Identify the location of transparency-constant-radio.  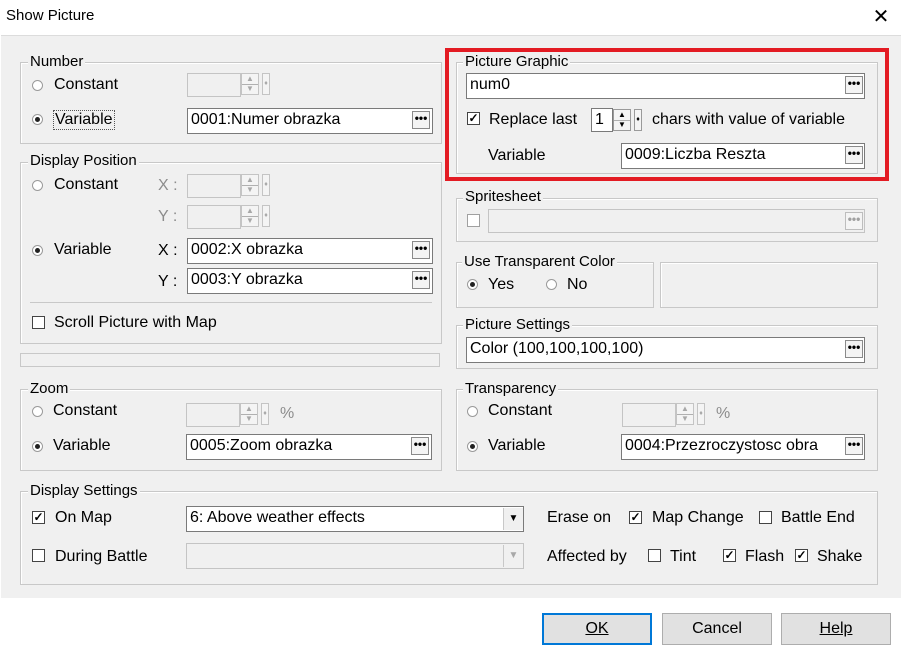
(472, 411).